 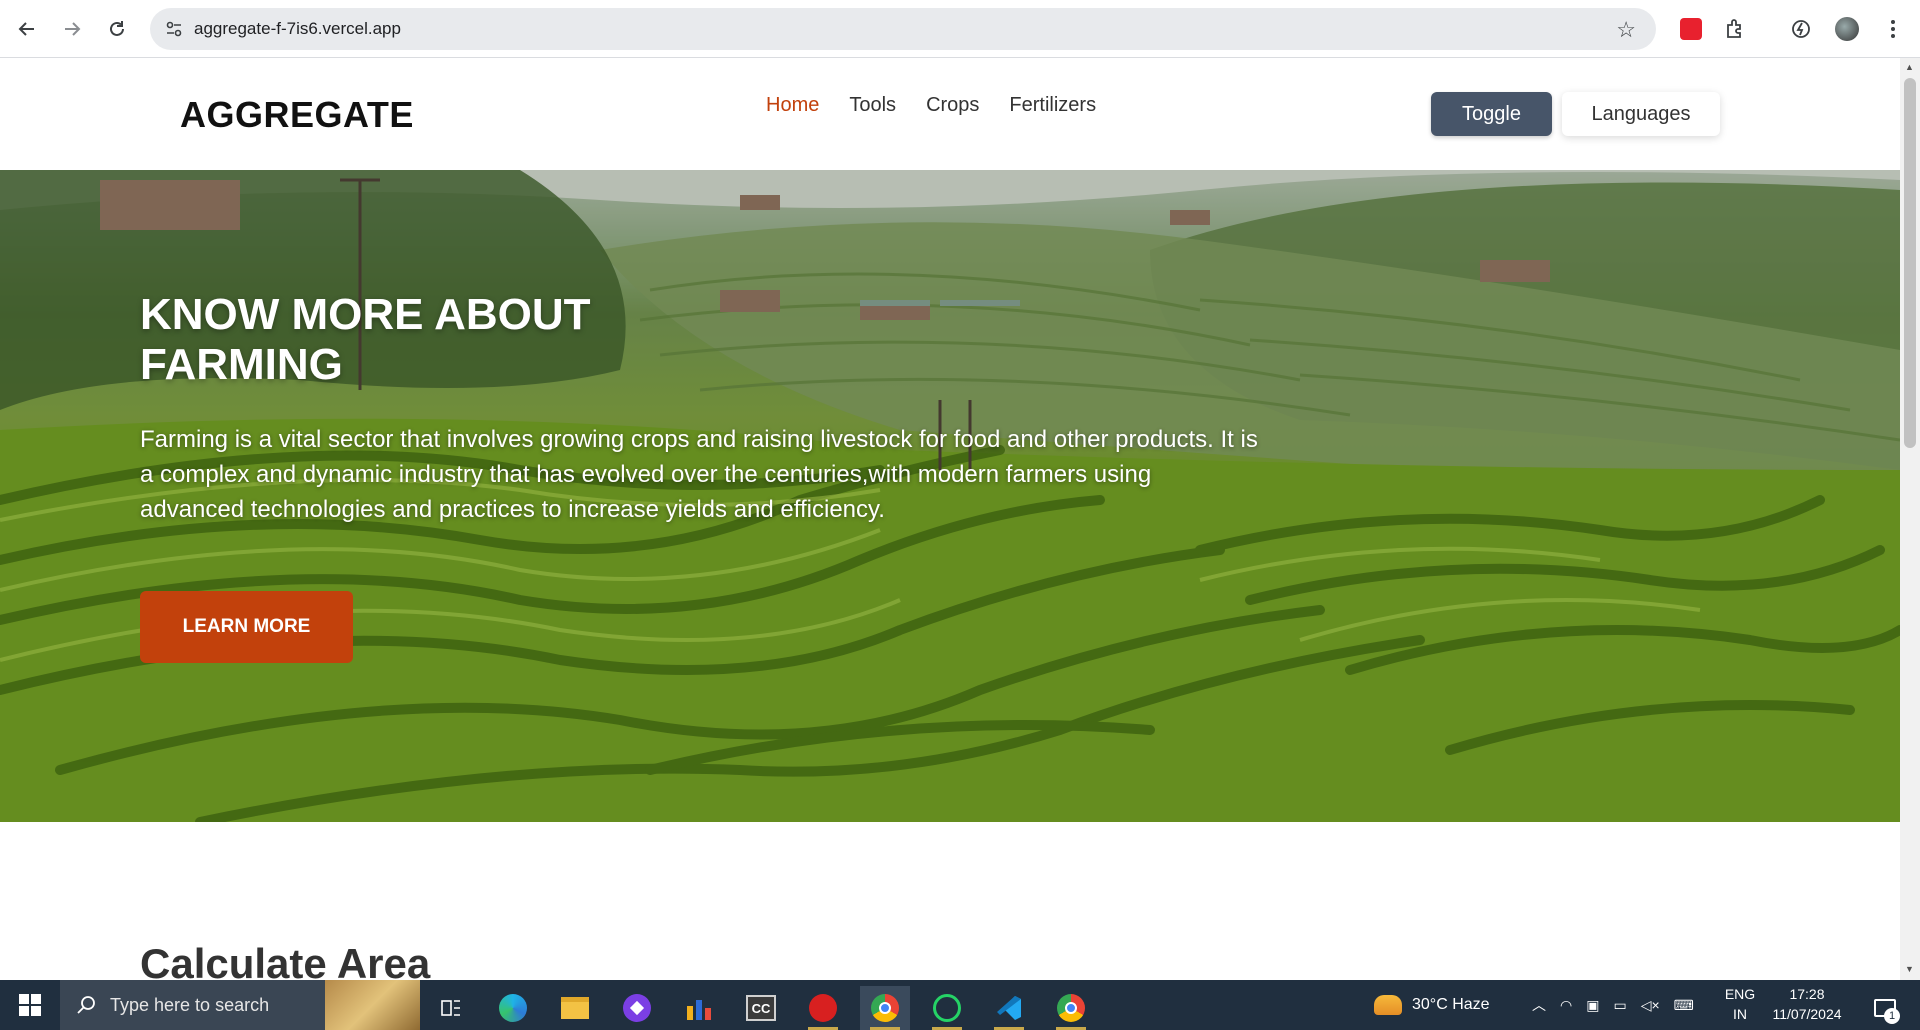 I want to click on nav-crops: Crops, so click(x=952, y=105).